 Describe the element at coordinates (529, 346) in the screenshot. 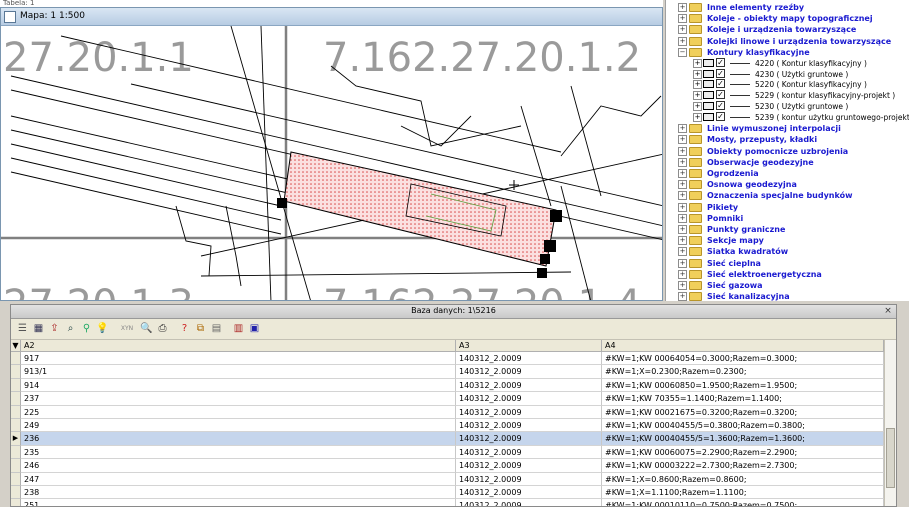

I see `column-header-a3: A3` at that location.